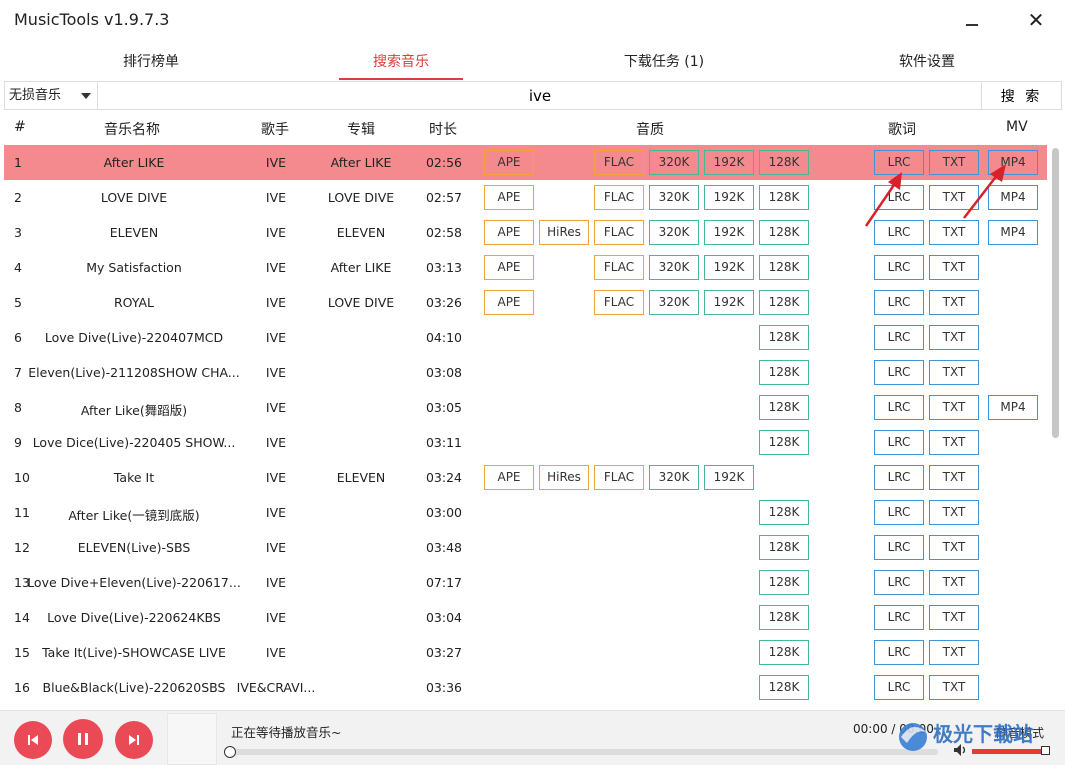  Describe the element at coordinates (540, 95) in the screenshot. I see `search-input` at that location.